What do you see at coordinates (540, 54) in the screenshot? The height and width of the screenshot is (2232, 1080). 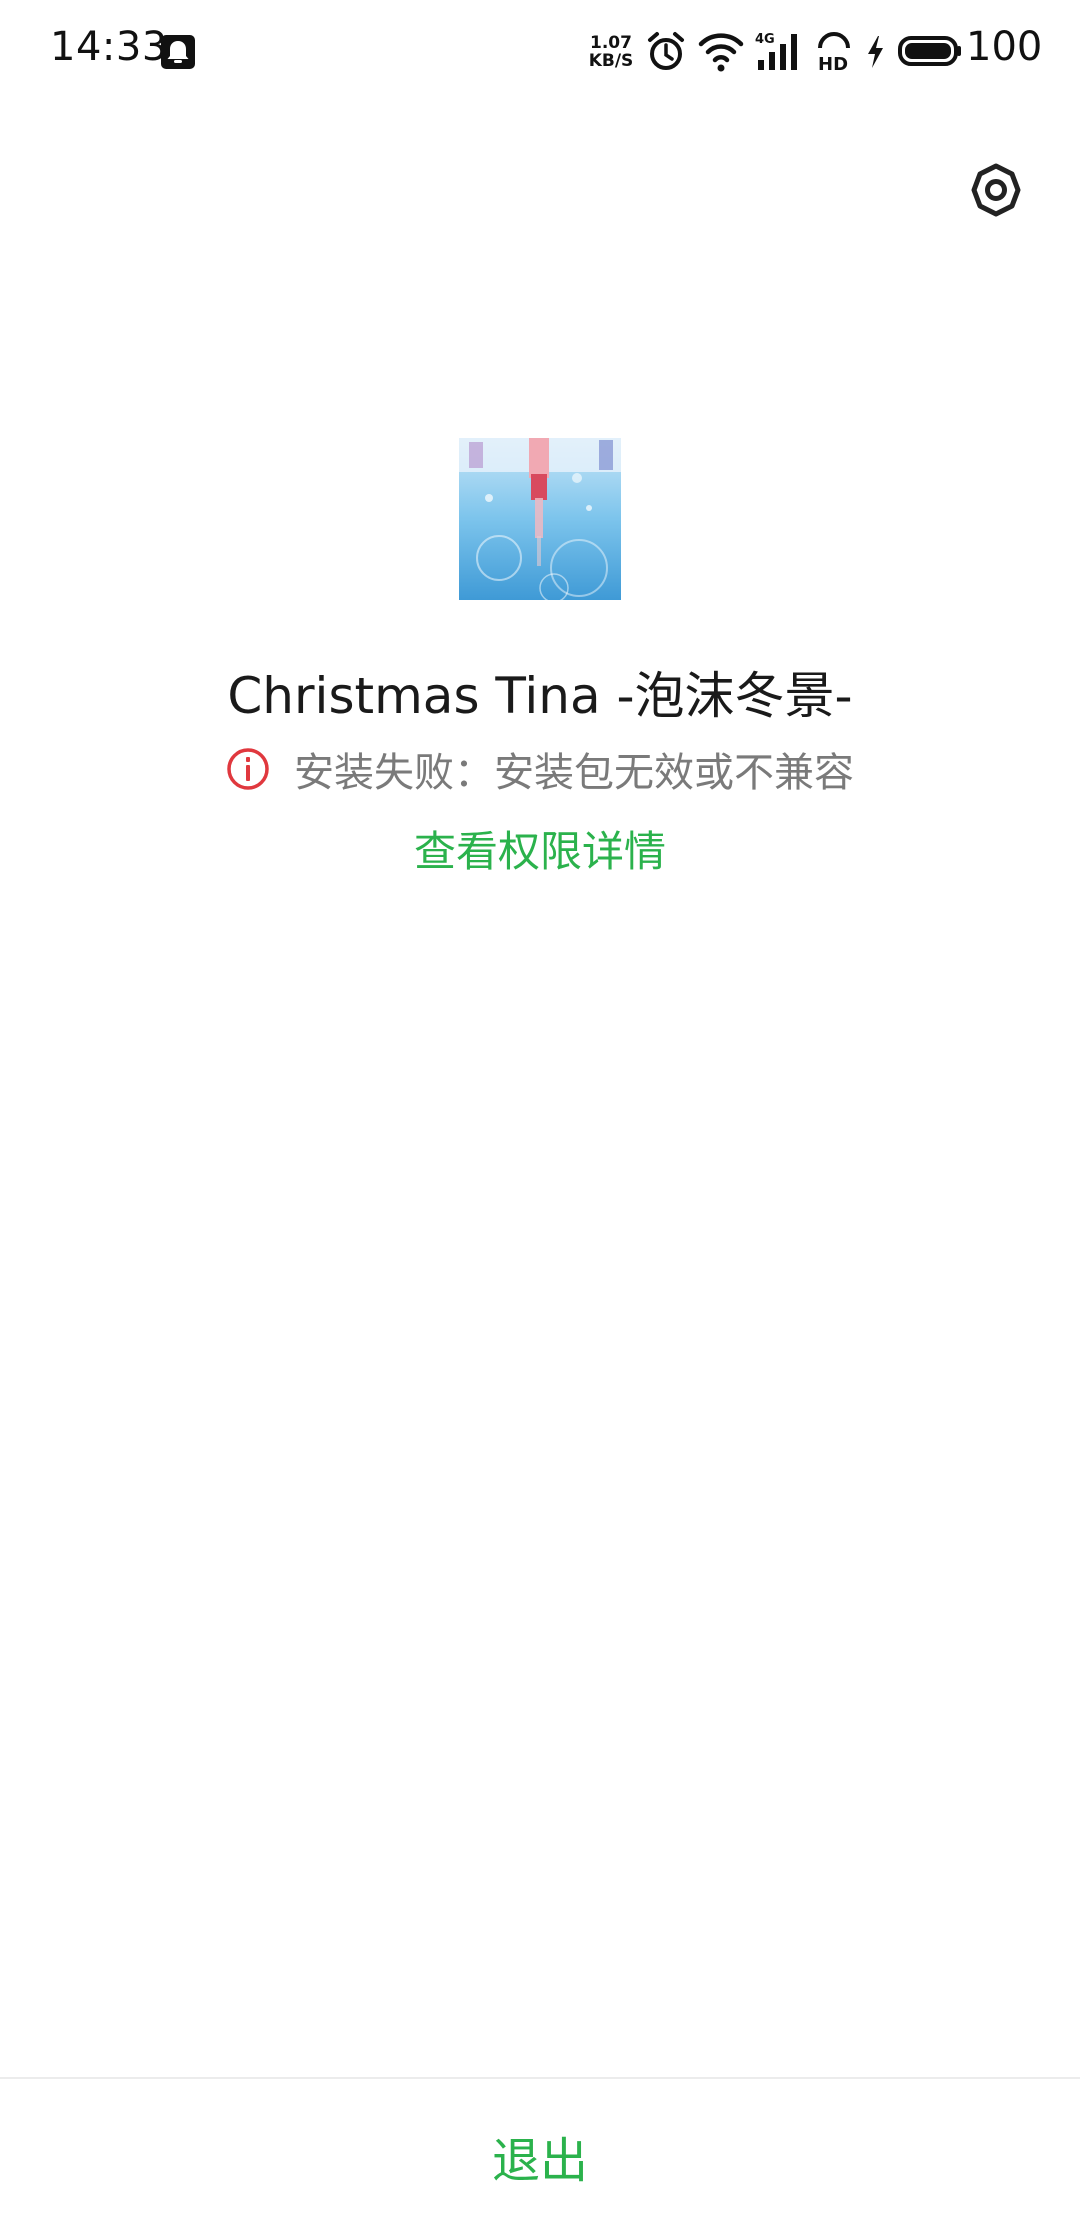 I see `status-bar: 14:33 1.07 KB/S 4G HD 100` at bounding box center [540, 54].